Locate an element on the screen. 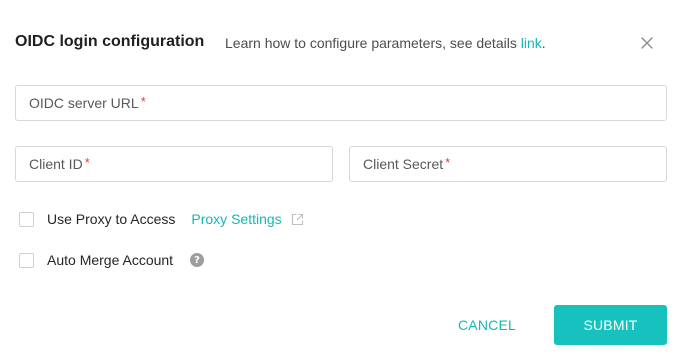  proxy-settings-link: Proxy Settings is located at coordinates (236, 219).